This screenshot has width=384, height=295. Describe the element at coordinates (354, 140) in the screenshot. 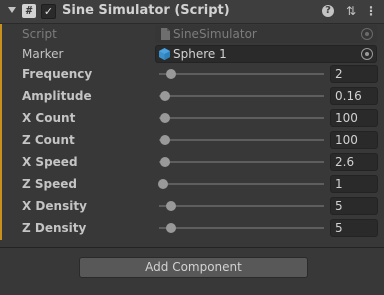

I see `z-count-value-field: 100` at that location.